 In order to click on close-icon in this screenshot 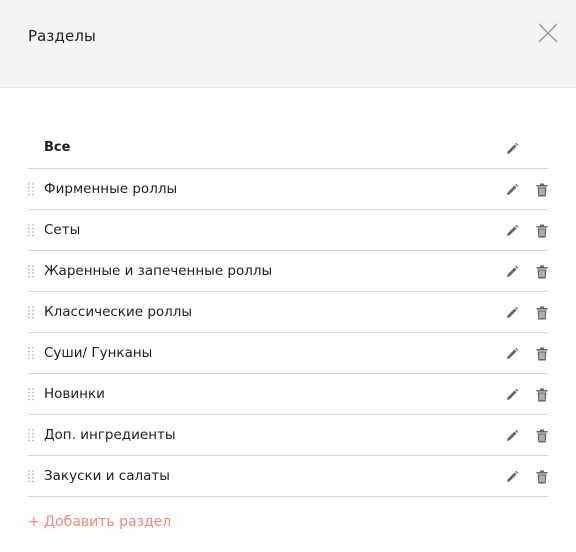, I will do `click(548, 33)`.